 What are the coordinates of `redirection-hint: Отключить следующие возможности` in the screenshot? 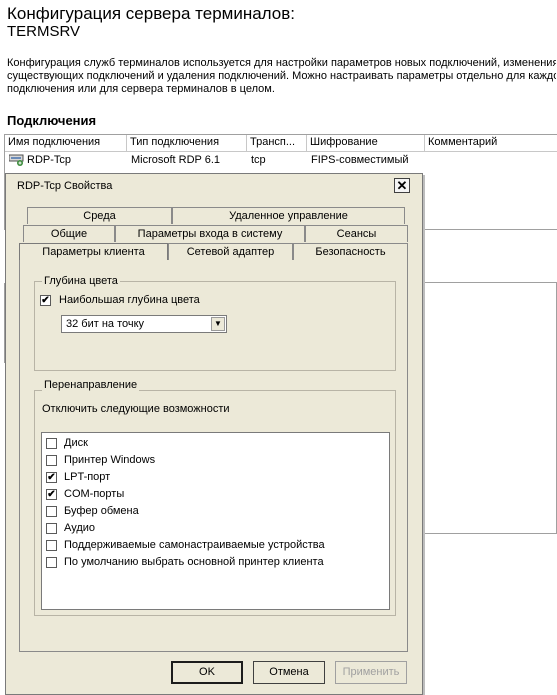 It's located at (136, 409).